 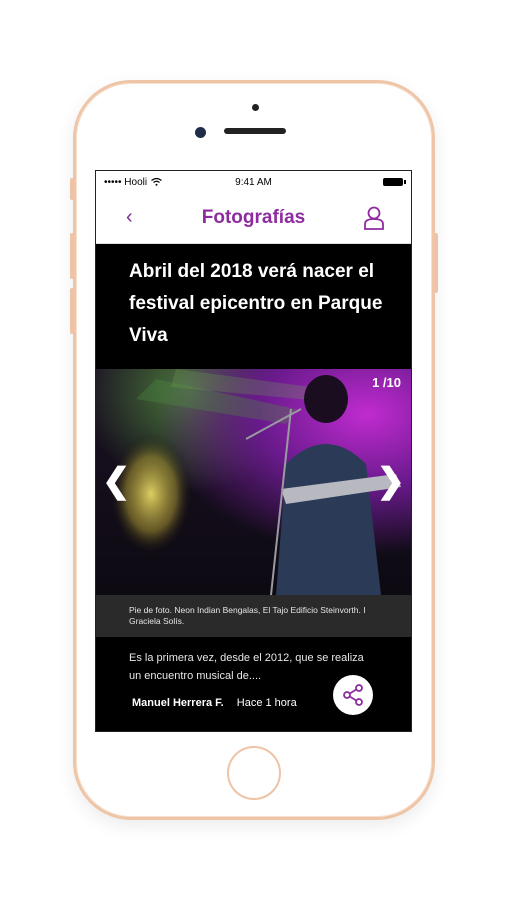 I want to click on wifi-icon, so click(x=156, y=182).